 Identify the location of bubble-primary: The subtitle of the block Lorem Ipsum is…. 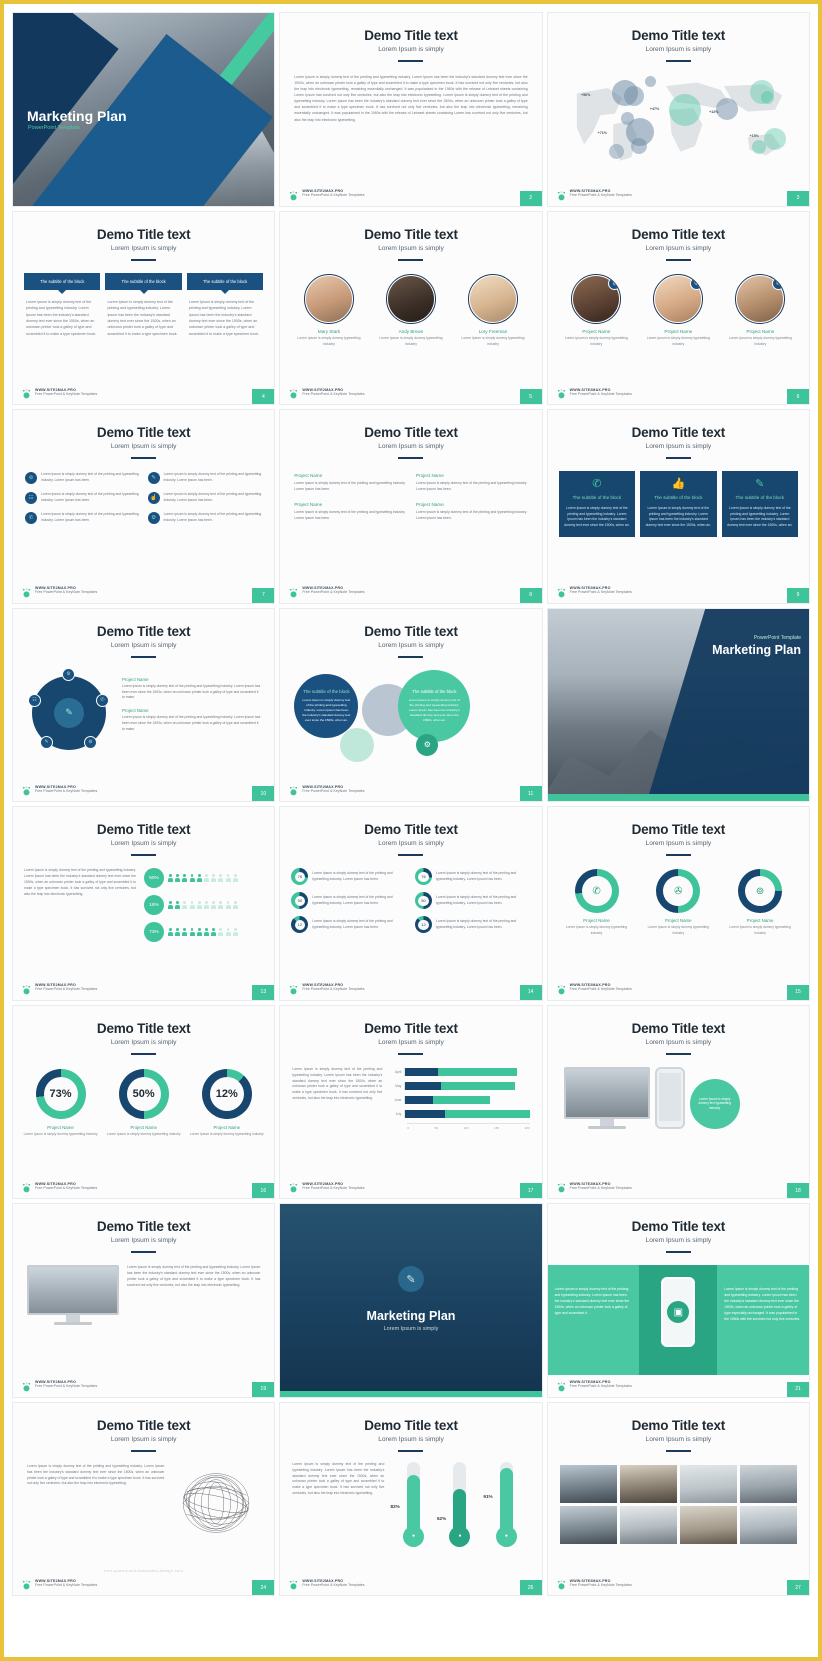
(326, 705).